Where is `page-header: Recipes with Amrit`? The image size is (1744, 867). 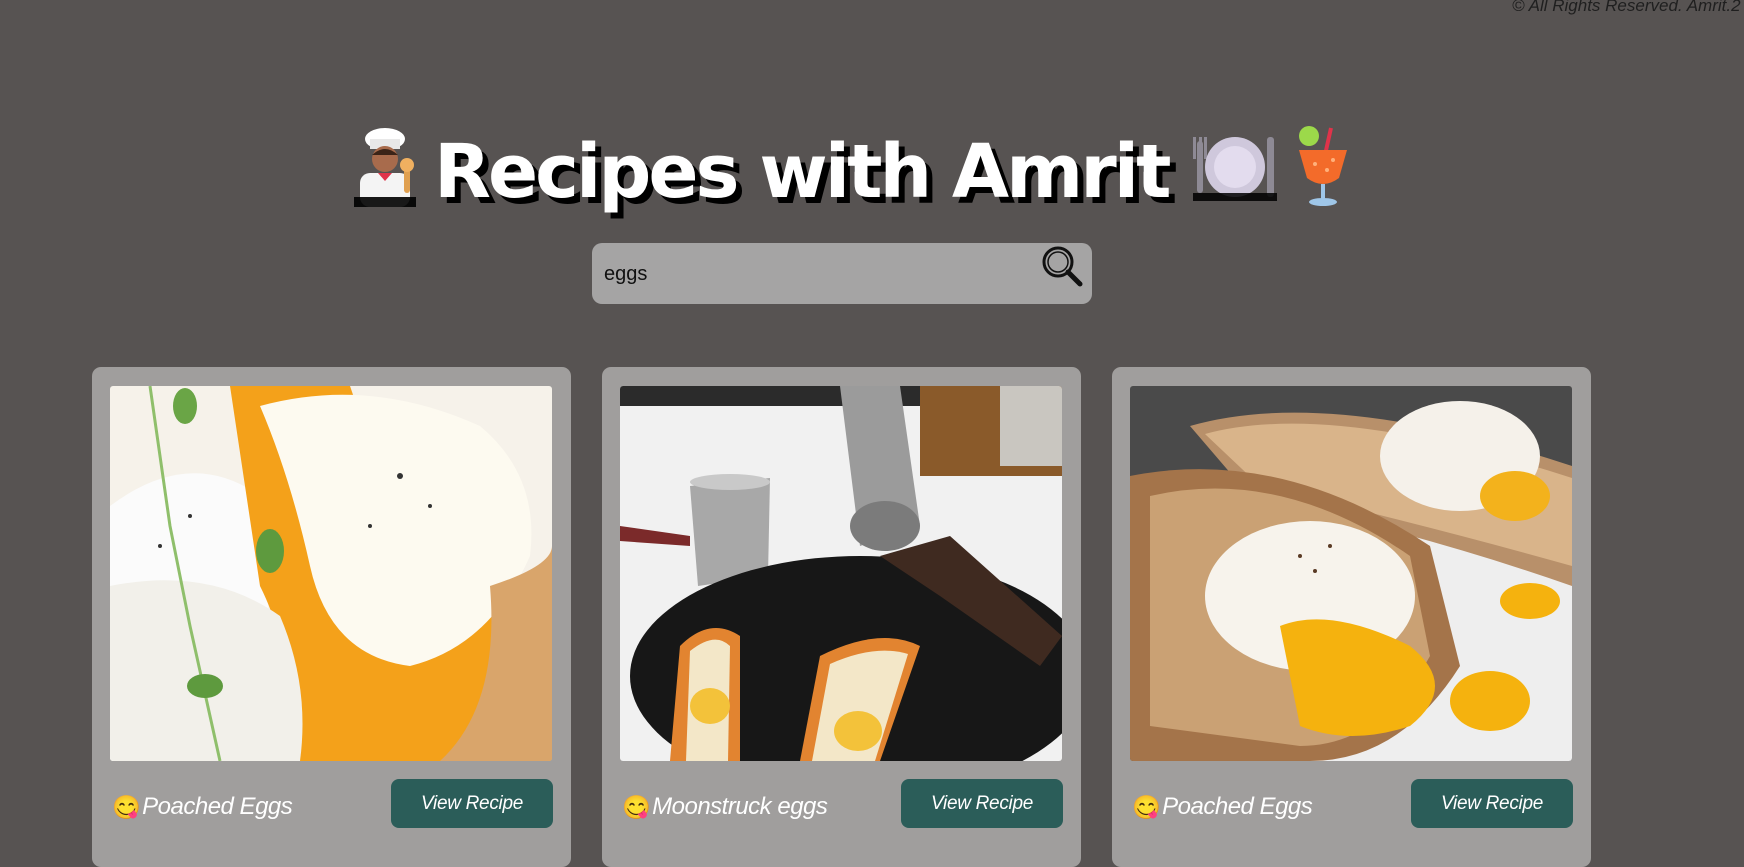
page-header: Recipes with Amrit is located at coordinates (852, 172).